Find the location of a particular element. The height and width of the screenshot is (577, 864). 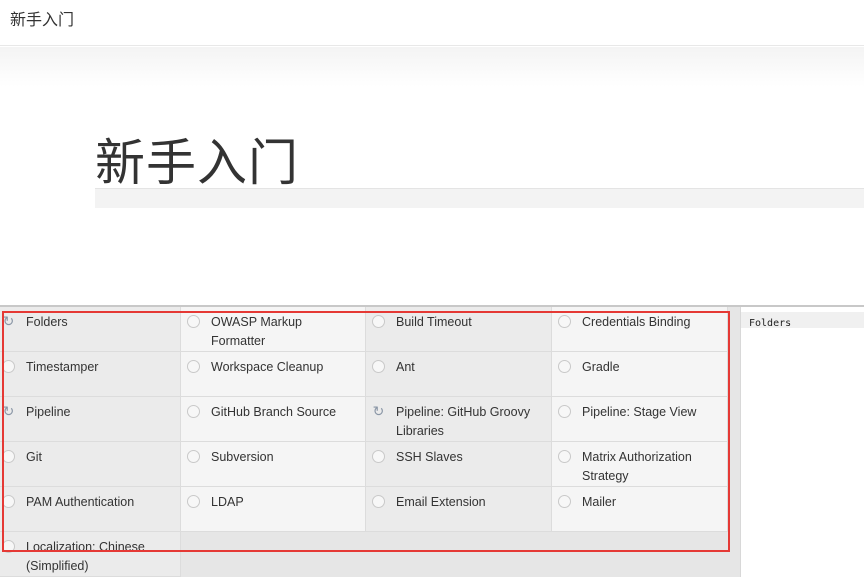

plugin-label: Git is located at coordinates (34, 457).